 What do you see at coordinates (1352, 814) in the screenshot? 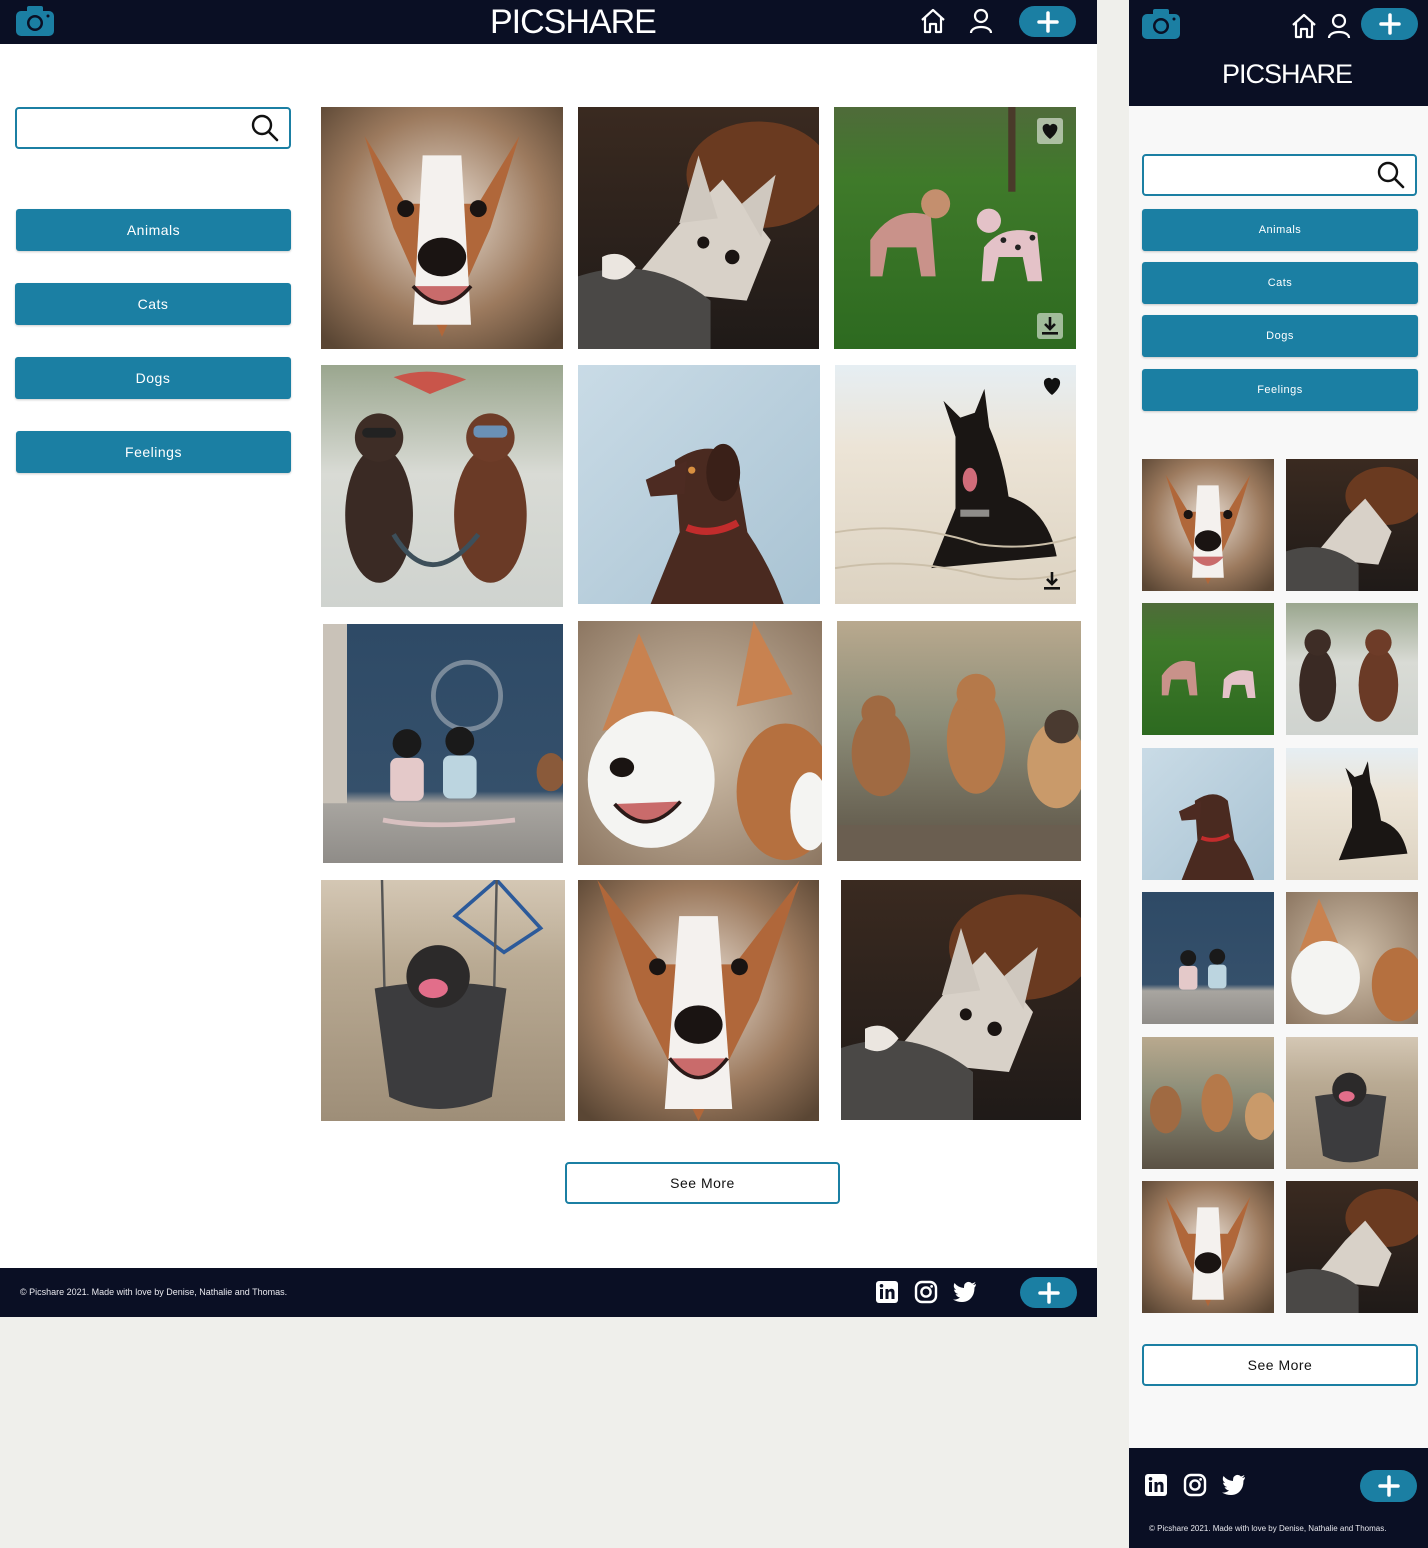
I see `photo-shepherd-on-beach` at bounding box center [1352, 814].